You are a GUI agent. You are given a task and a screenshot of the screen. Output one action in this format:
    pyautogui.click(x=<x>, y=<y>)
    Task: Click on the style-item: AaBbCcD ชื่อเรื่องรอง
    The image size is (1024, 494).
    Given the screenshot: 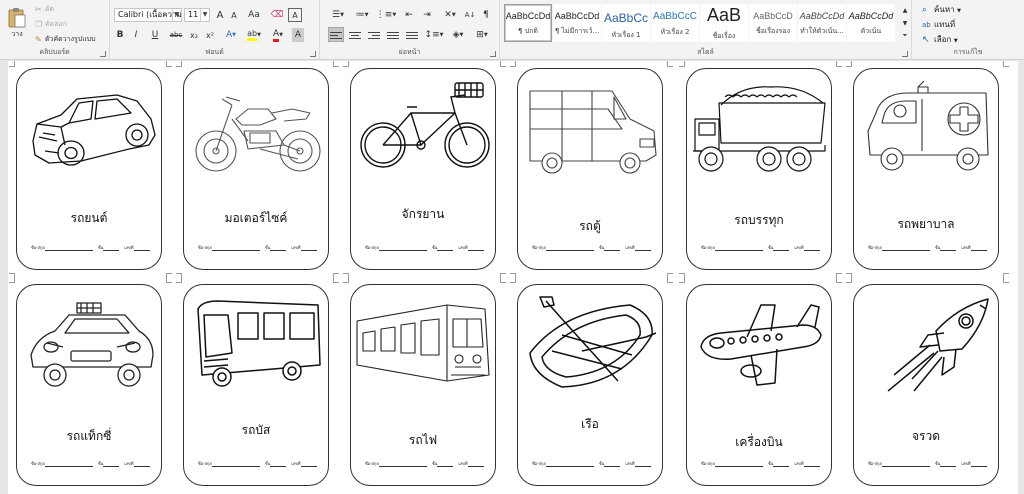 What is the action you would take?
    pyautogui.click(x=773, y=23)
    